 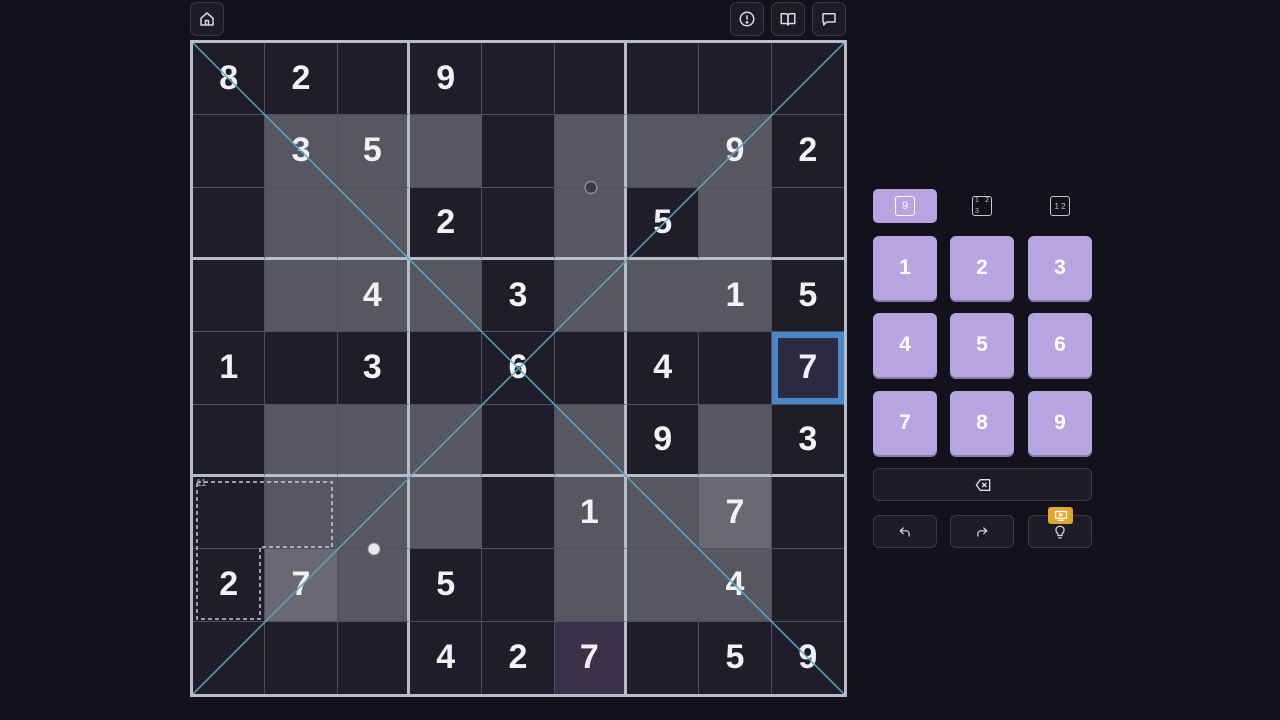 What do you see at coordinates (735, 657) in the screenshot?
I see `cell-r9c8: 5` at bounding box center [735, 657].